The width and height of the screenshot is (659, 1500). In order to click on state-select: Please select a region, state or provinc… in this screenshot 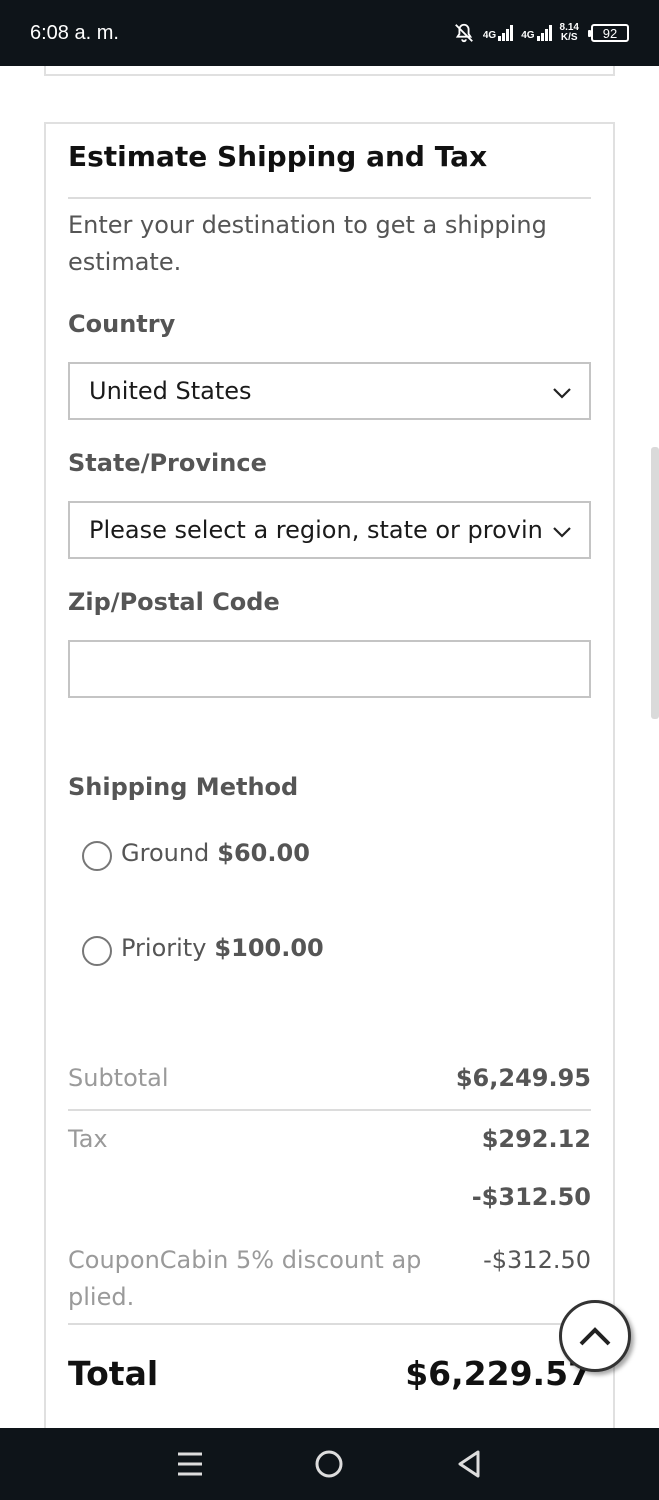, I will do `click(329, 530)`.